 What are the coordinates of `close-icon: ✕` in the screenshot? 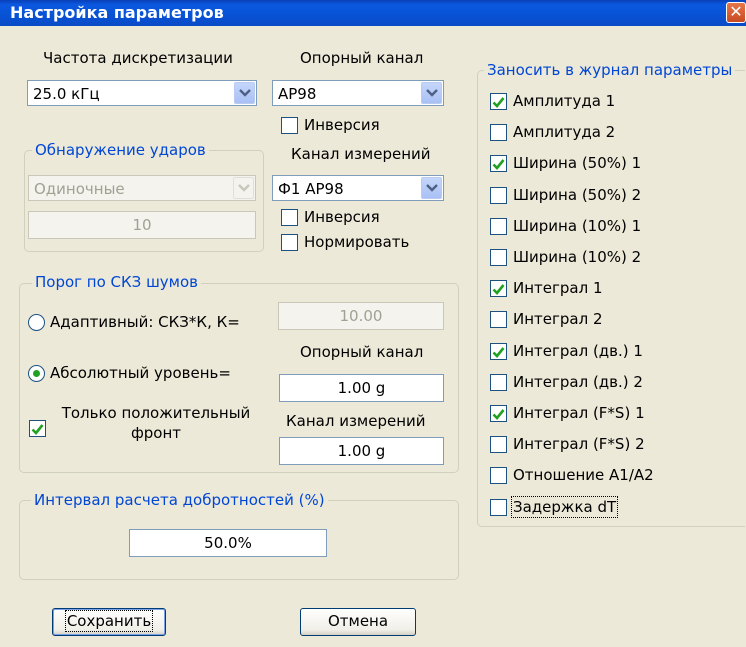 It's located at (736, 11).